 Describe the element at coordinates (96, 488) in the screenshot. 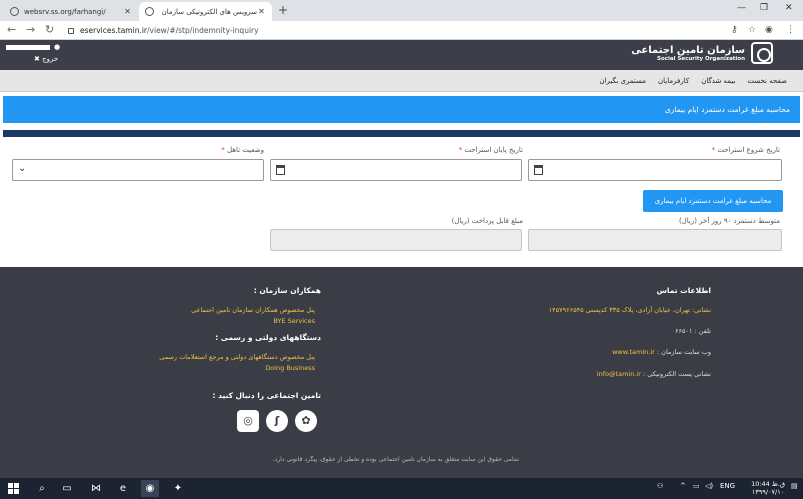

I see `network-app-icon: ⋈` at that location.